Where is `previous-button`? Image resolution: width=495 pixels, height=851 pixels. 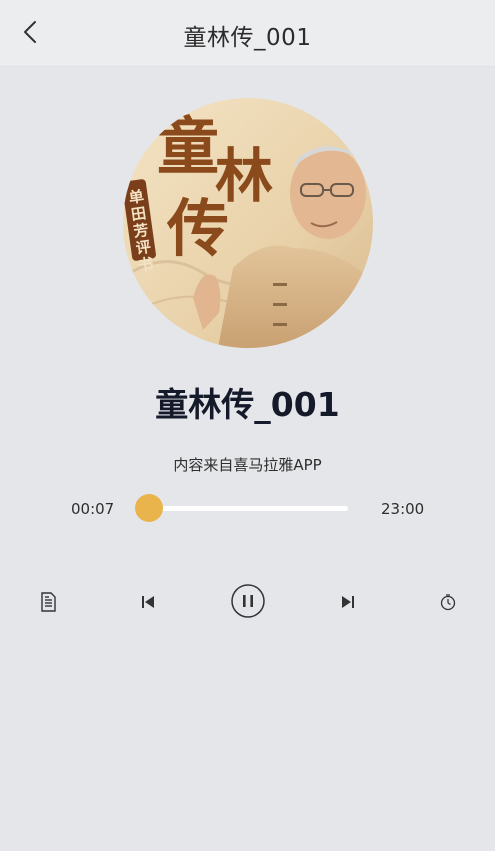
previous-button is located at coordinates (148, 604).